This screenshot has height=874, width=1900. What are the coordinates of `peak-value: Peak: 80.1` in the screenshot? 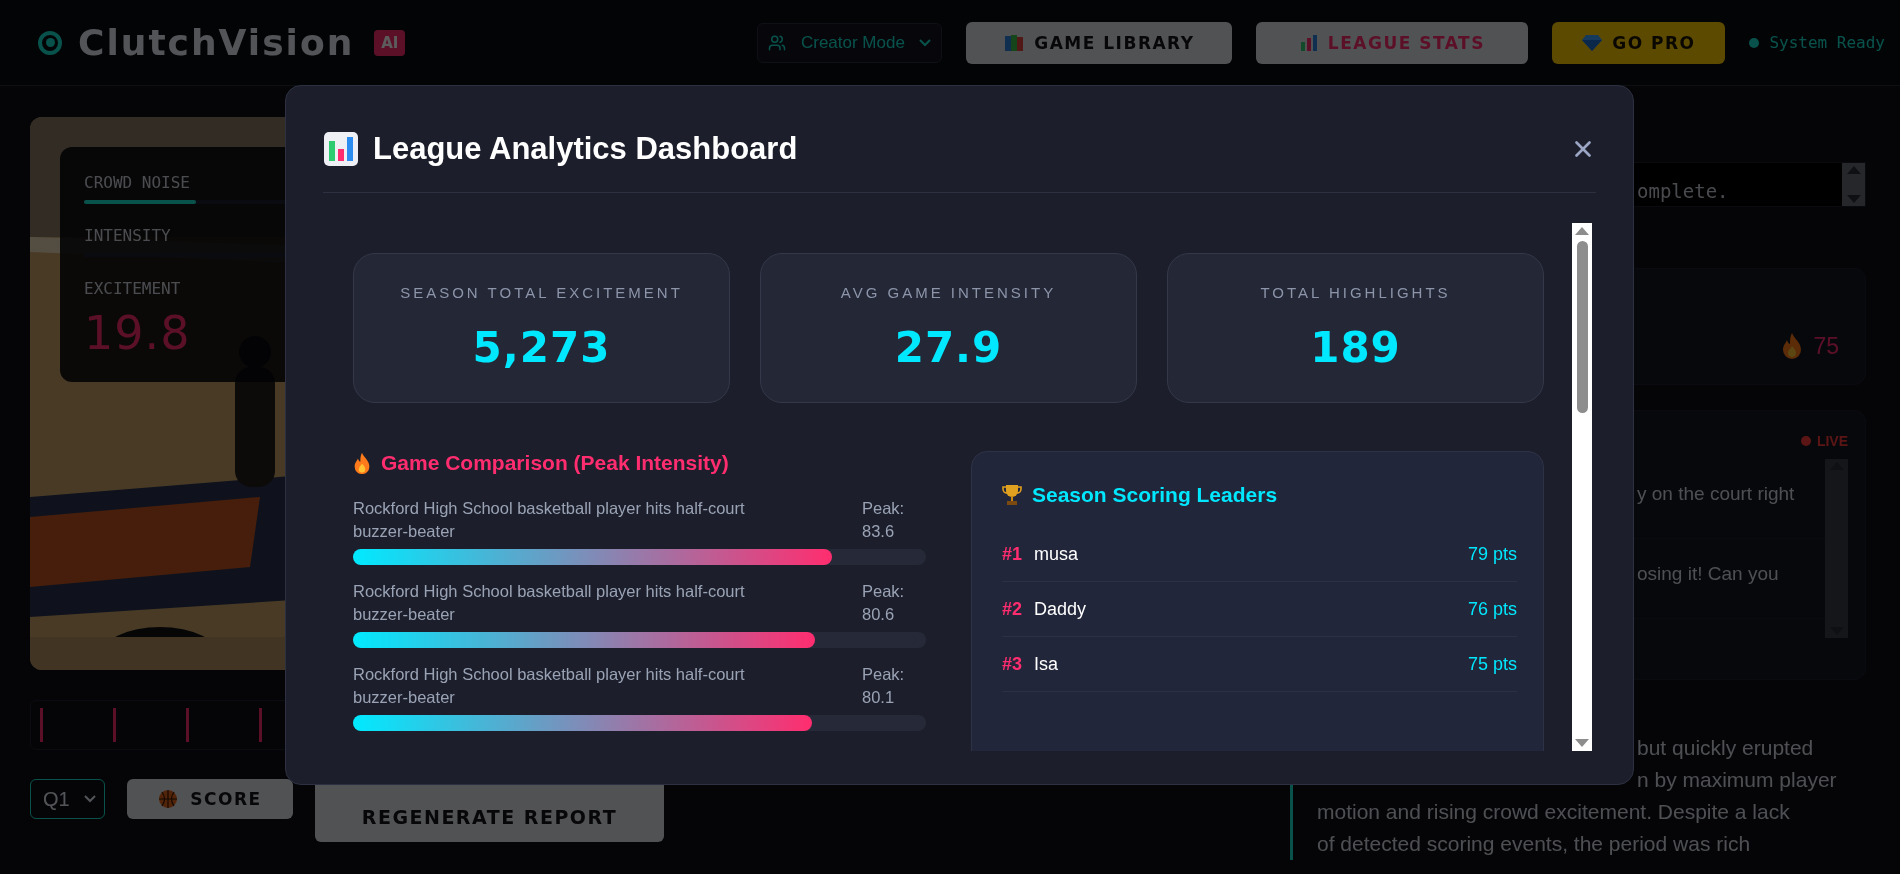 It's located at (884, 686).